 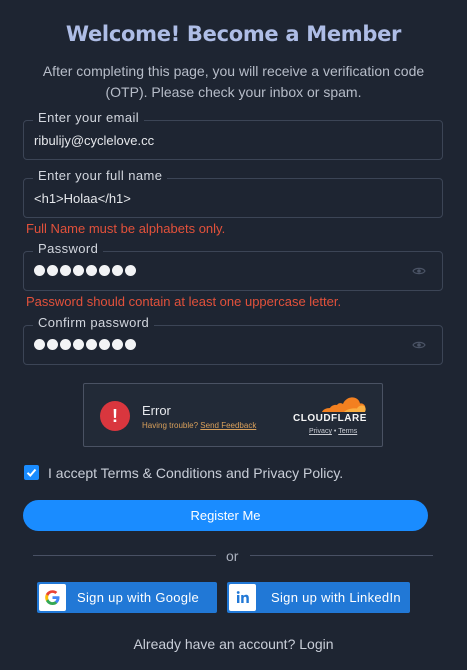 What do you see at coordinates (419, 345) in the screenshot?
I see `show-confirm-password-icon` at bounding box center [419, 345].